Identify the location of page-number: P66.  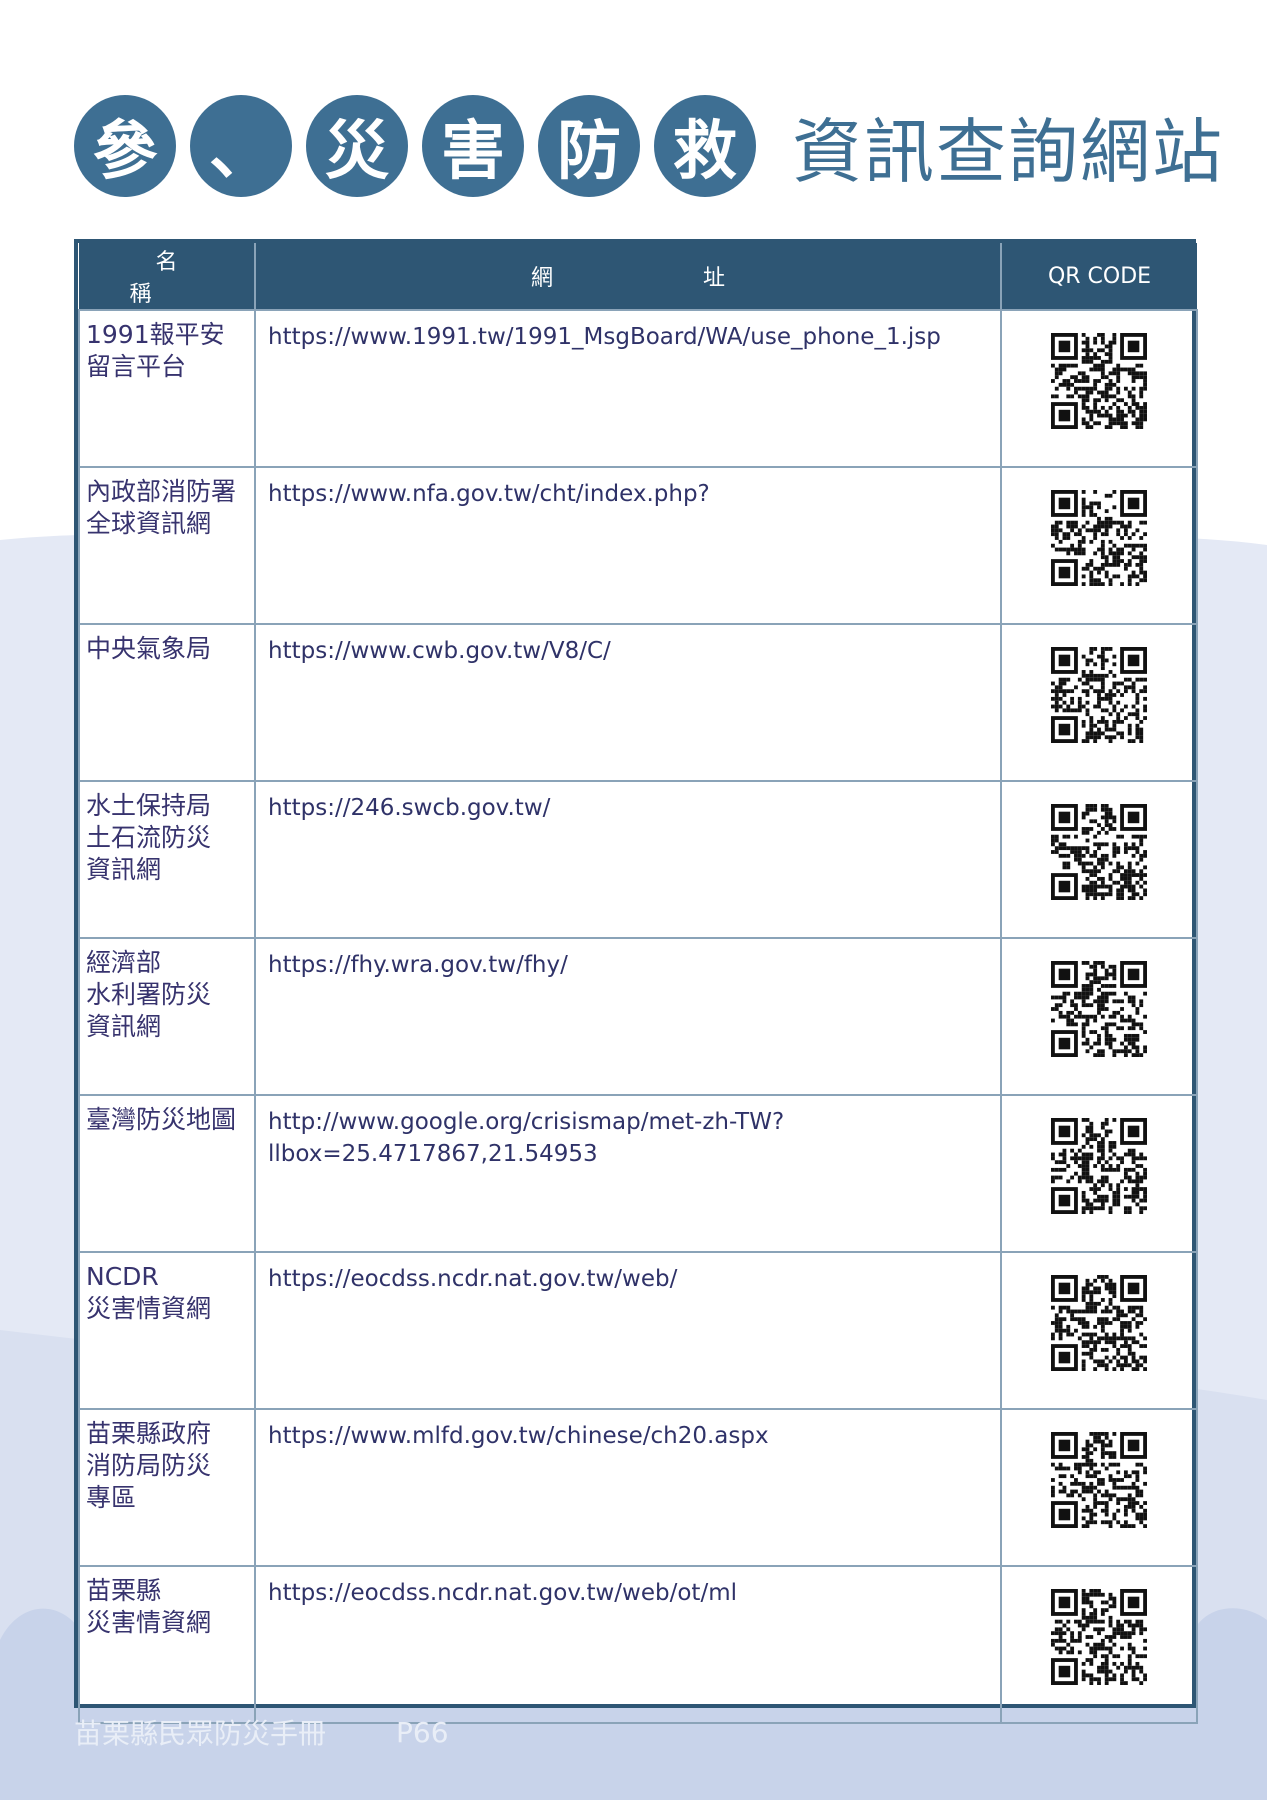
(422, 1732).